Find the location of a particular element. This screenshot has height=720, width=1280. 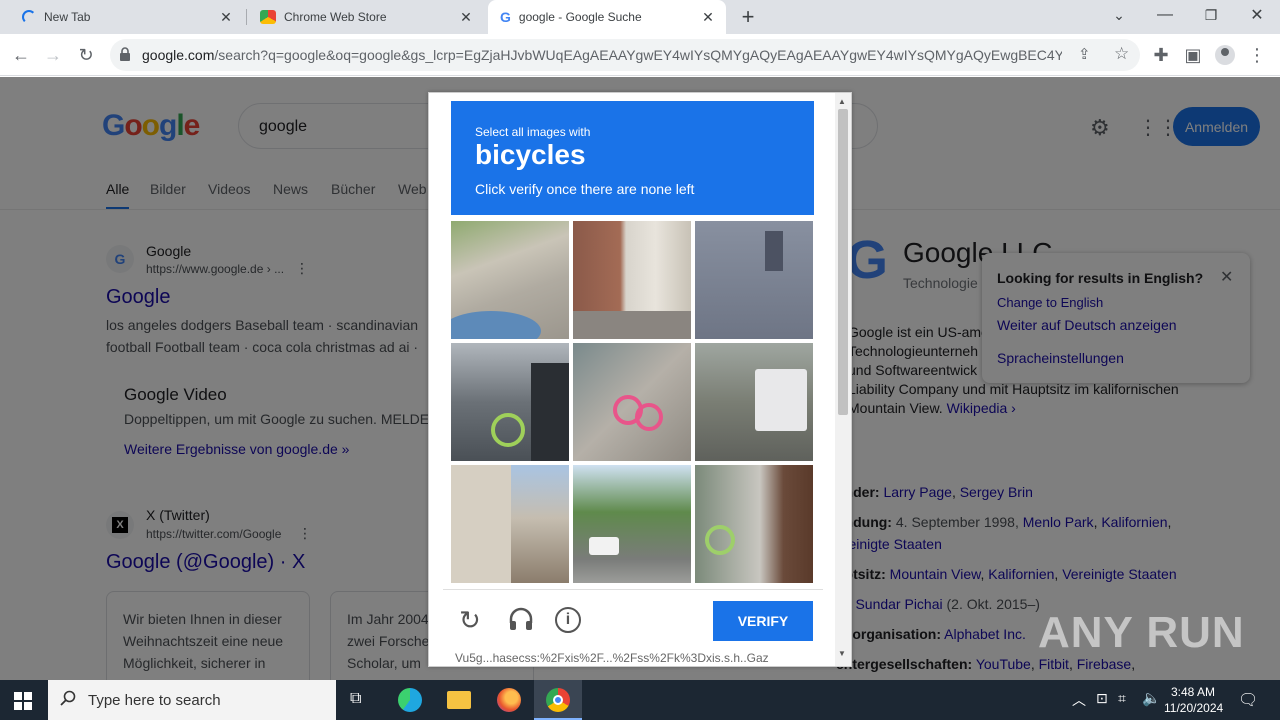

file-explorer-icon is located at coordinates (459, 700).